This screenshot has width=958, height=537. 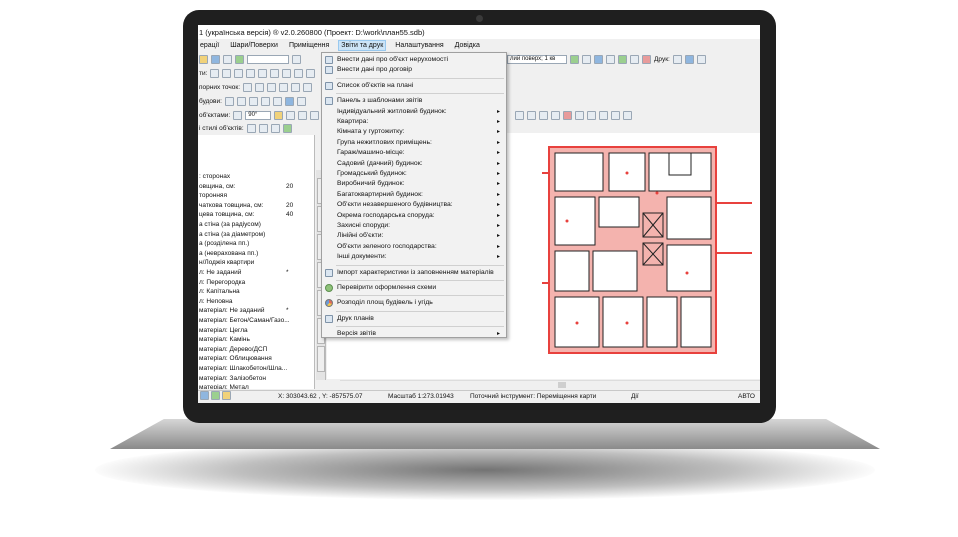 What do you see at coordinates (568, 115) in the screenshot?
I see `tool-e-icon` at bounding box center [568, 115].